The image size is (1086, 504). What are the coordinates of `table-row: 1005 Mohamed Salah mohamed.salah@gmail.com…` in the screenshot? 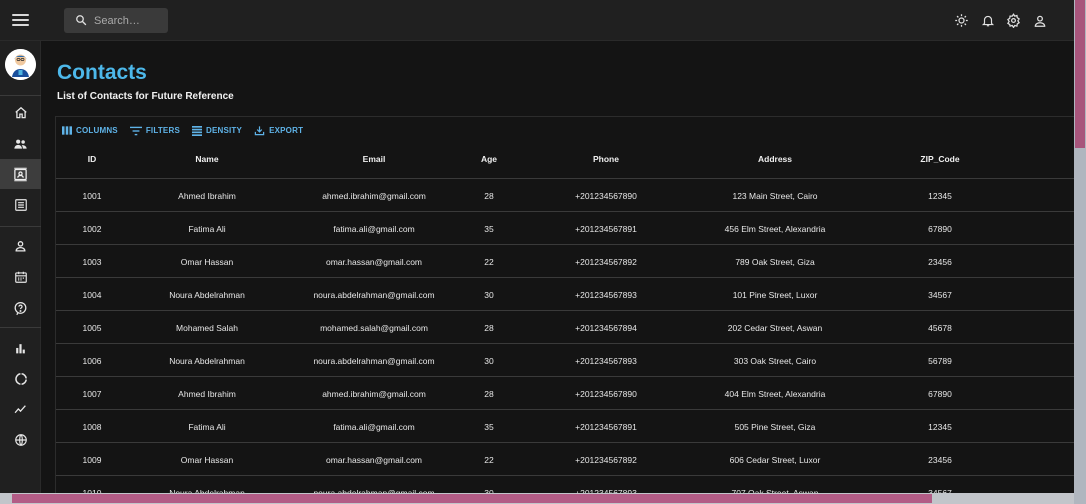 It's located at (565, 326).